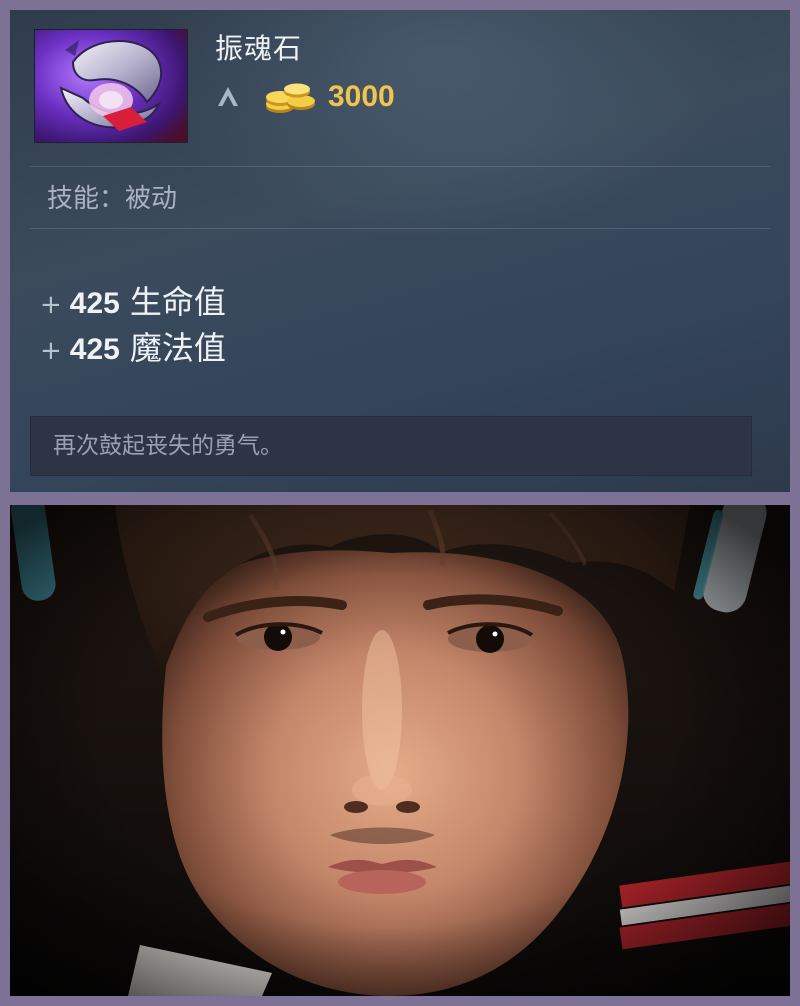  I want to click on item-title: 振魂石, so click(259, 48).